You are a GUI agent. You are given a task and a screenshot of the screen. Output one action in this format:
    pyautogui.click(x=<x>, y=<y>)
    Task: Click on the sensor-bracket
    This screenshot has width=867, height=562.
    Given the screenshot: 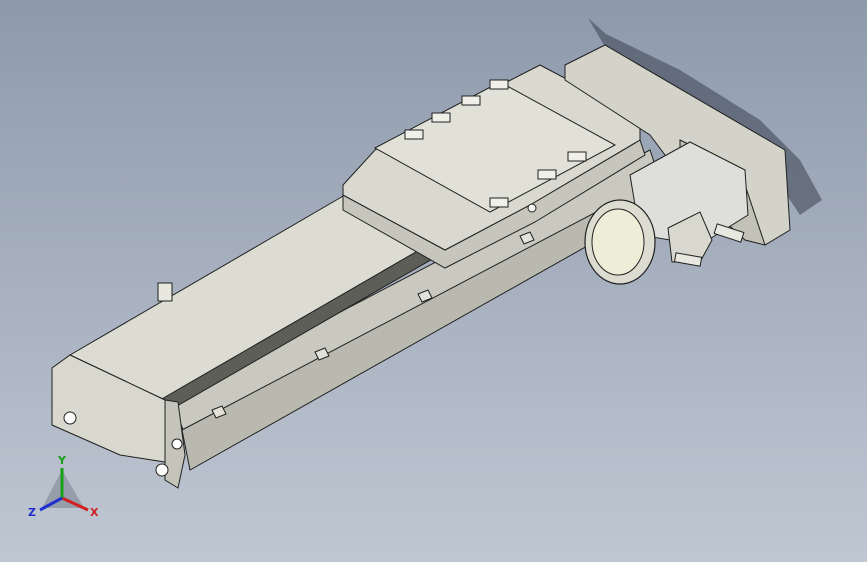 What is the action you would take?
    pyautogui.click(x=165, y=292)
    